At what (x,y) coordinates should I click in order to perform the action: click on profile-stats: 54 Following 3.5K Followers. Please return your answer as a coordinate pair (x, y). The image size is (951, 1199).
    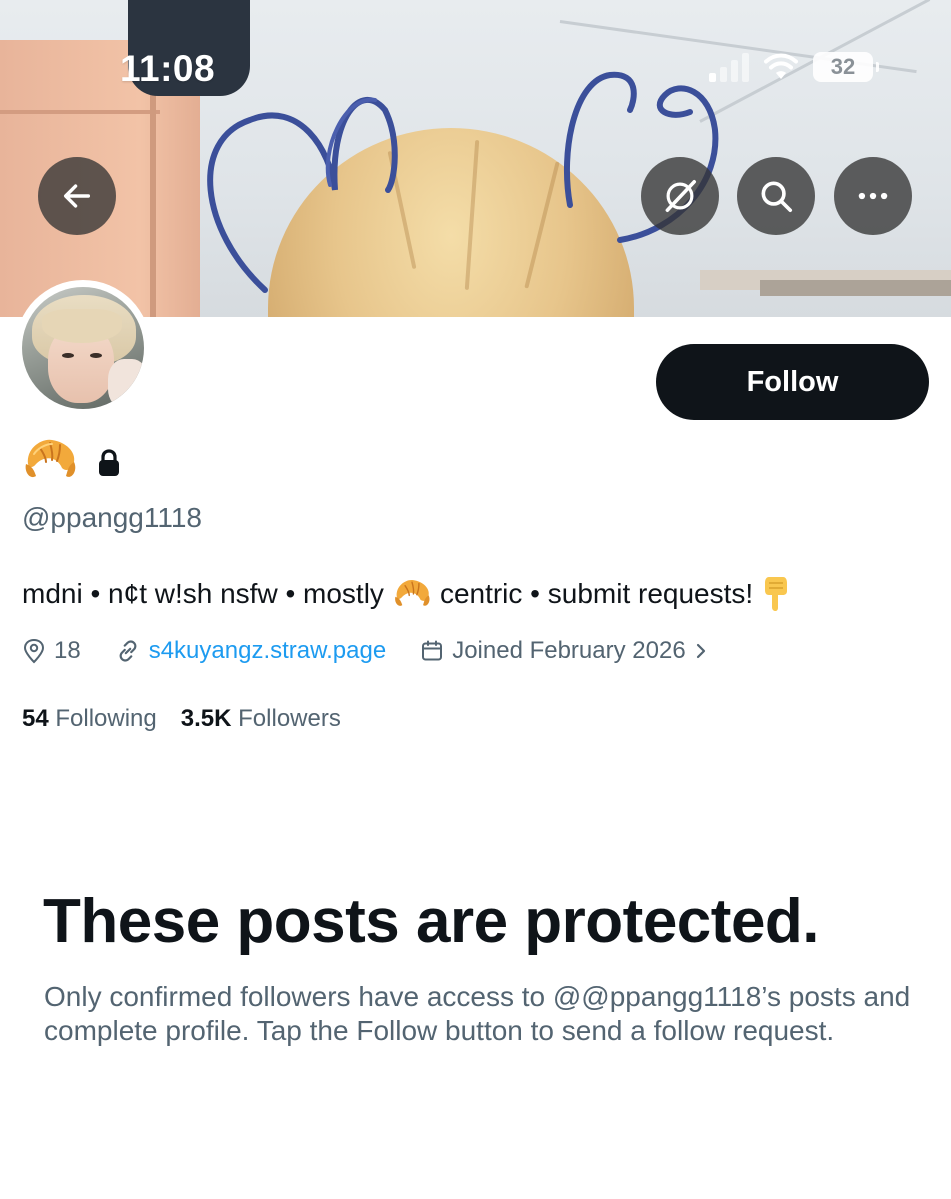
    Looking at the image, I should click on (181, 719).